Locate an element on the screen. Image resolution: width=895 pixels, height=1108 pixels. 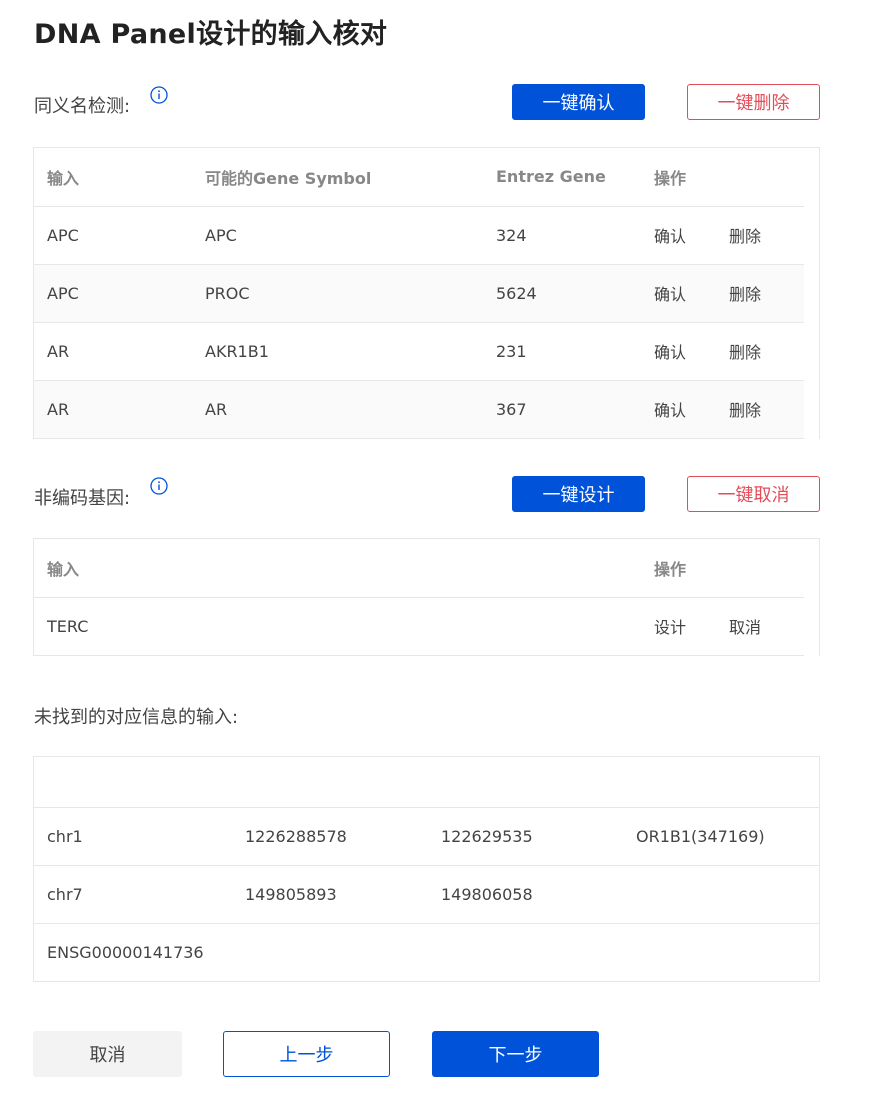
cell-symbol: AKR1B1 is located at coordinates (337, 351).